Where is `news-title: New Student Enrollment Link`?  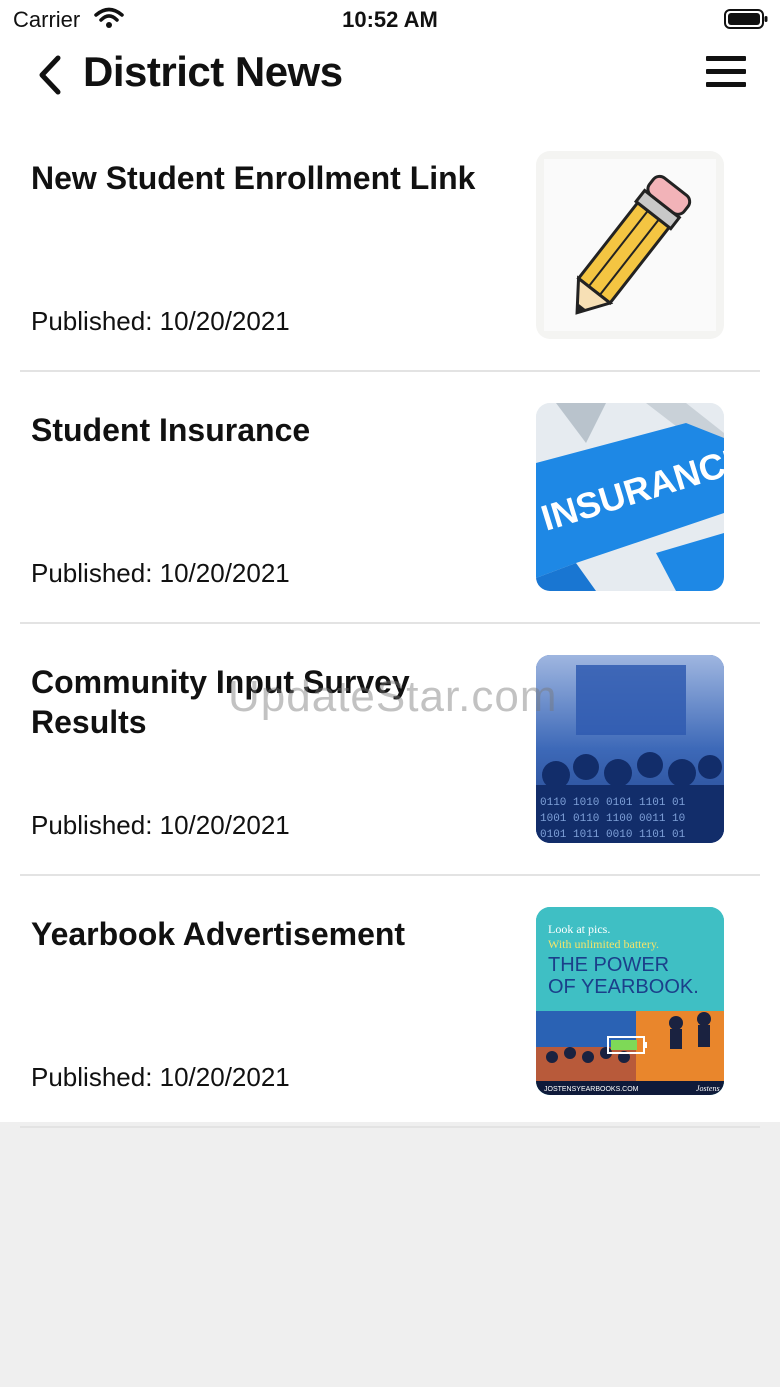 news-title: New Student Enrollment Link is located at coordinates (253, 178).